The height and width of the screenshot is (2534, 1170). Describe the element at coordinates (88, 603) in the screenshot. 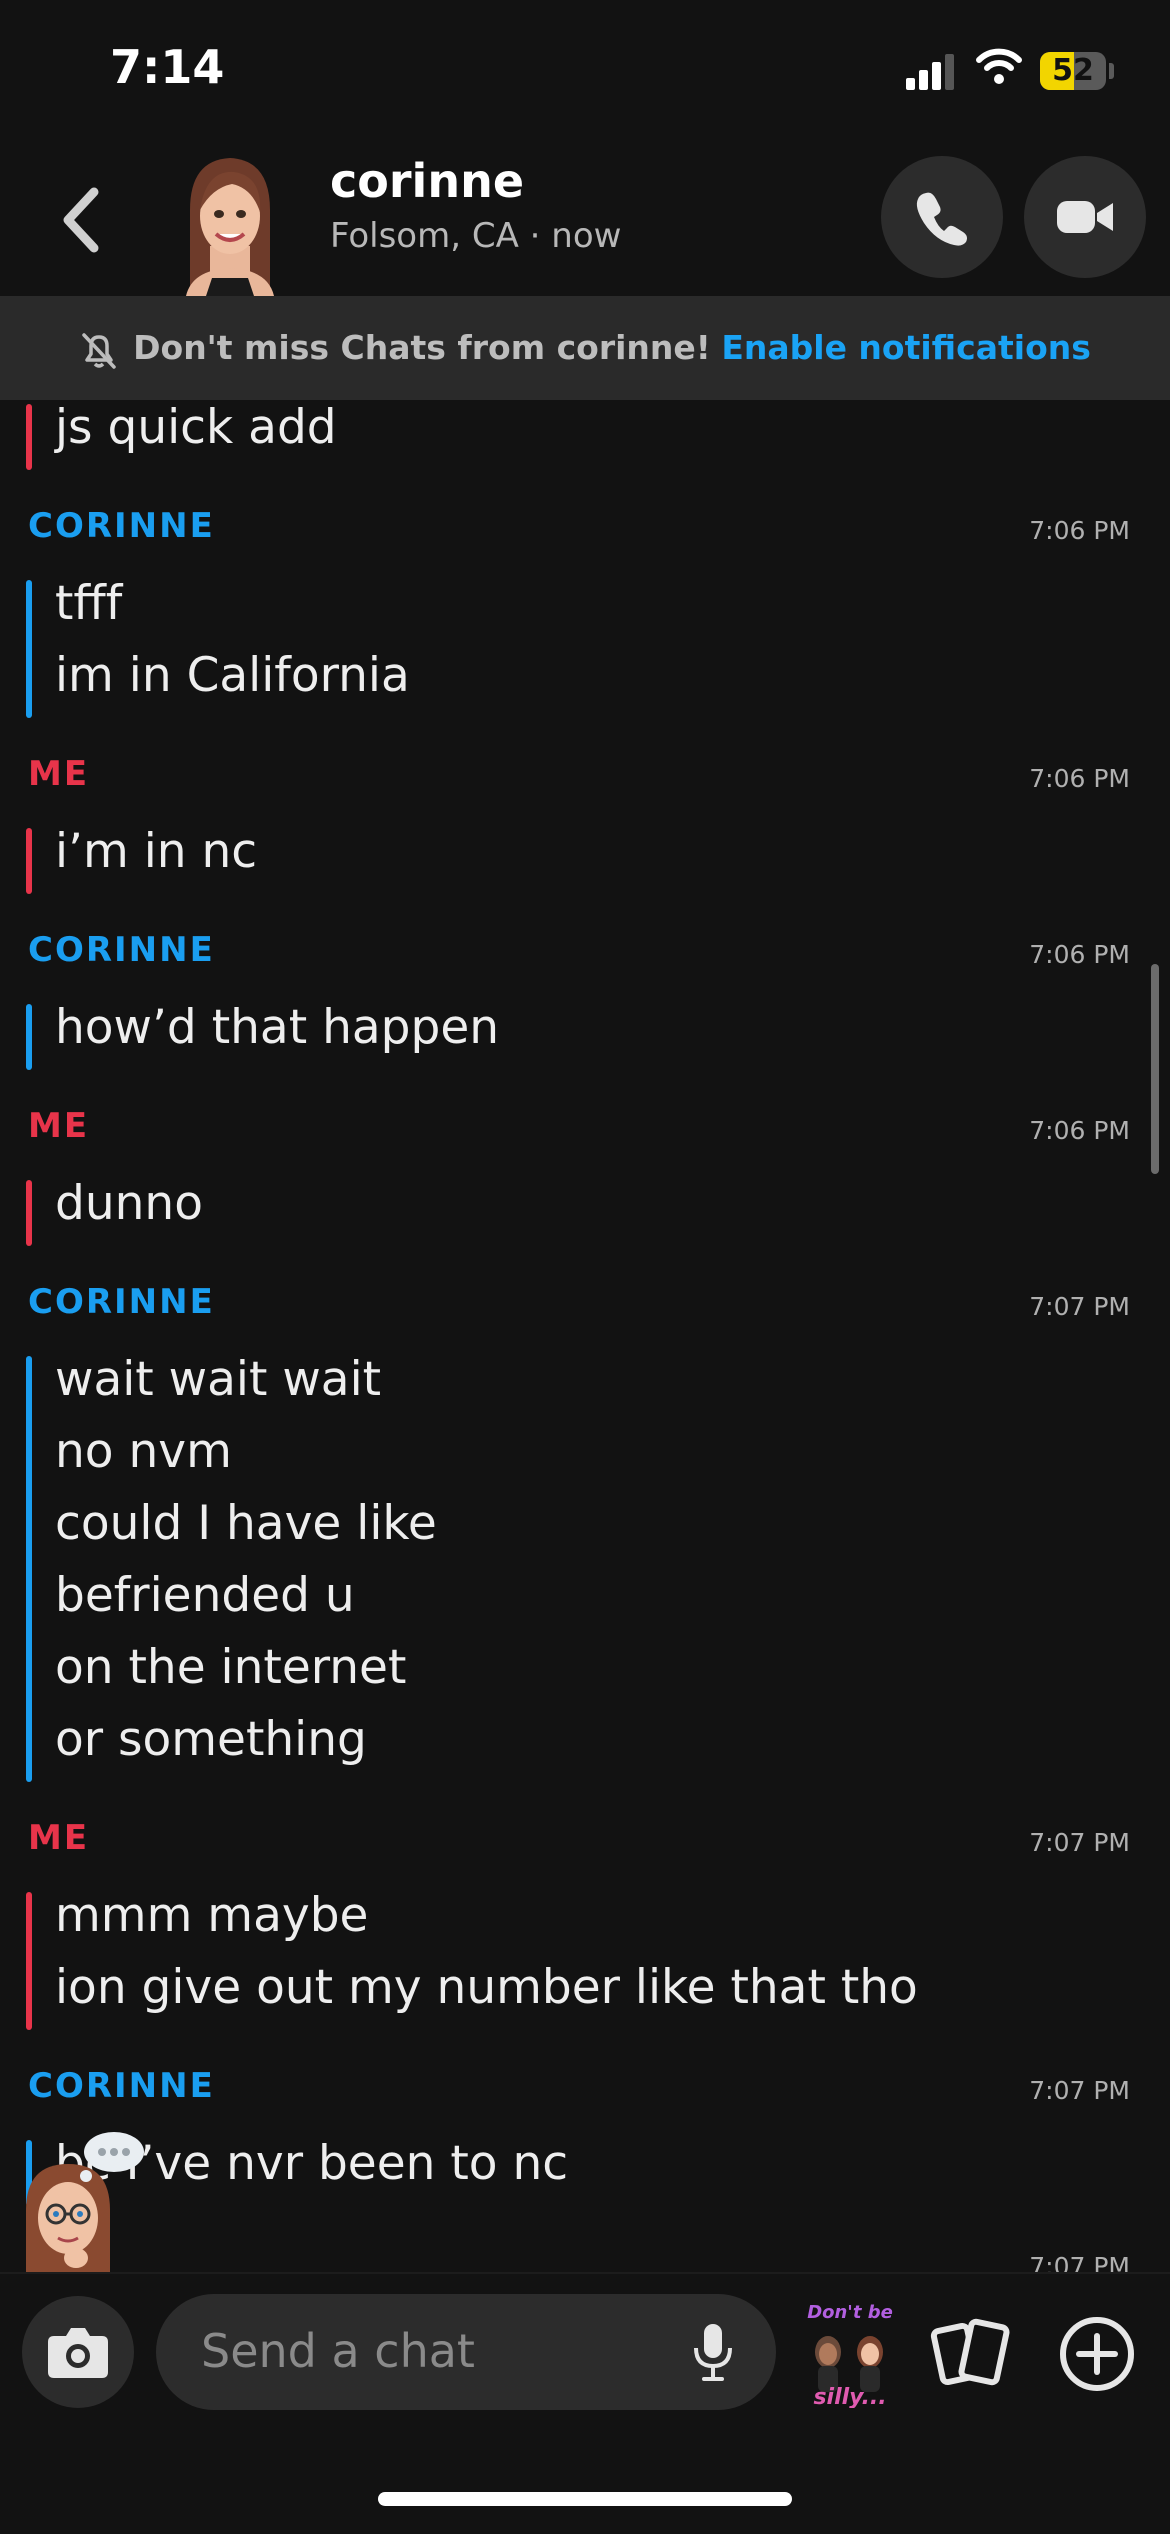

I see `message-text: tfff` at that location.